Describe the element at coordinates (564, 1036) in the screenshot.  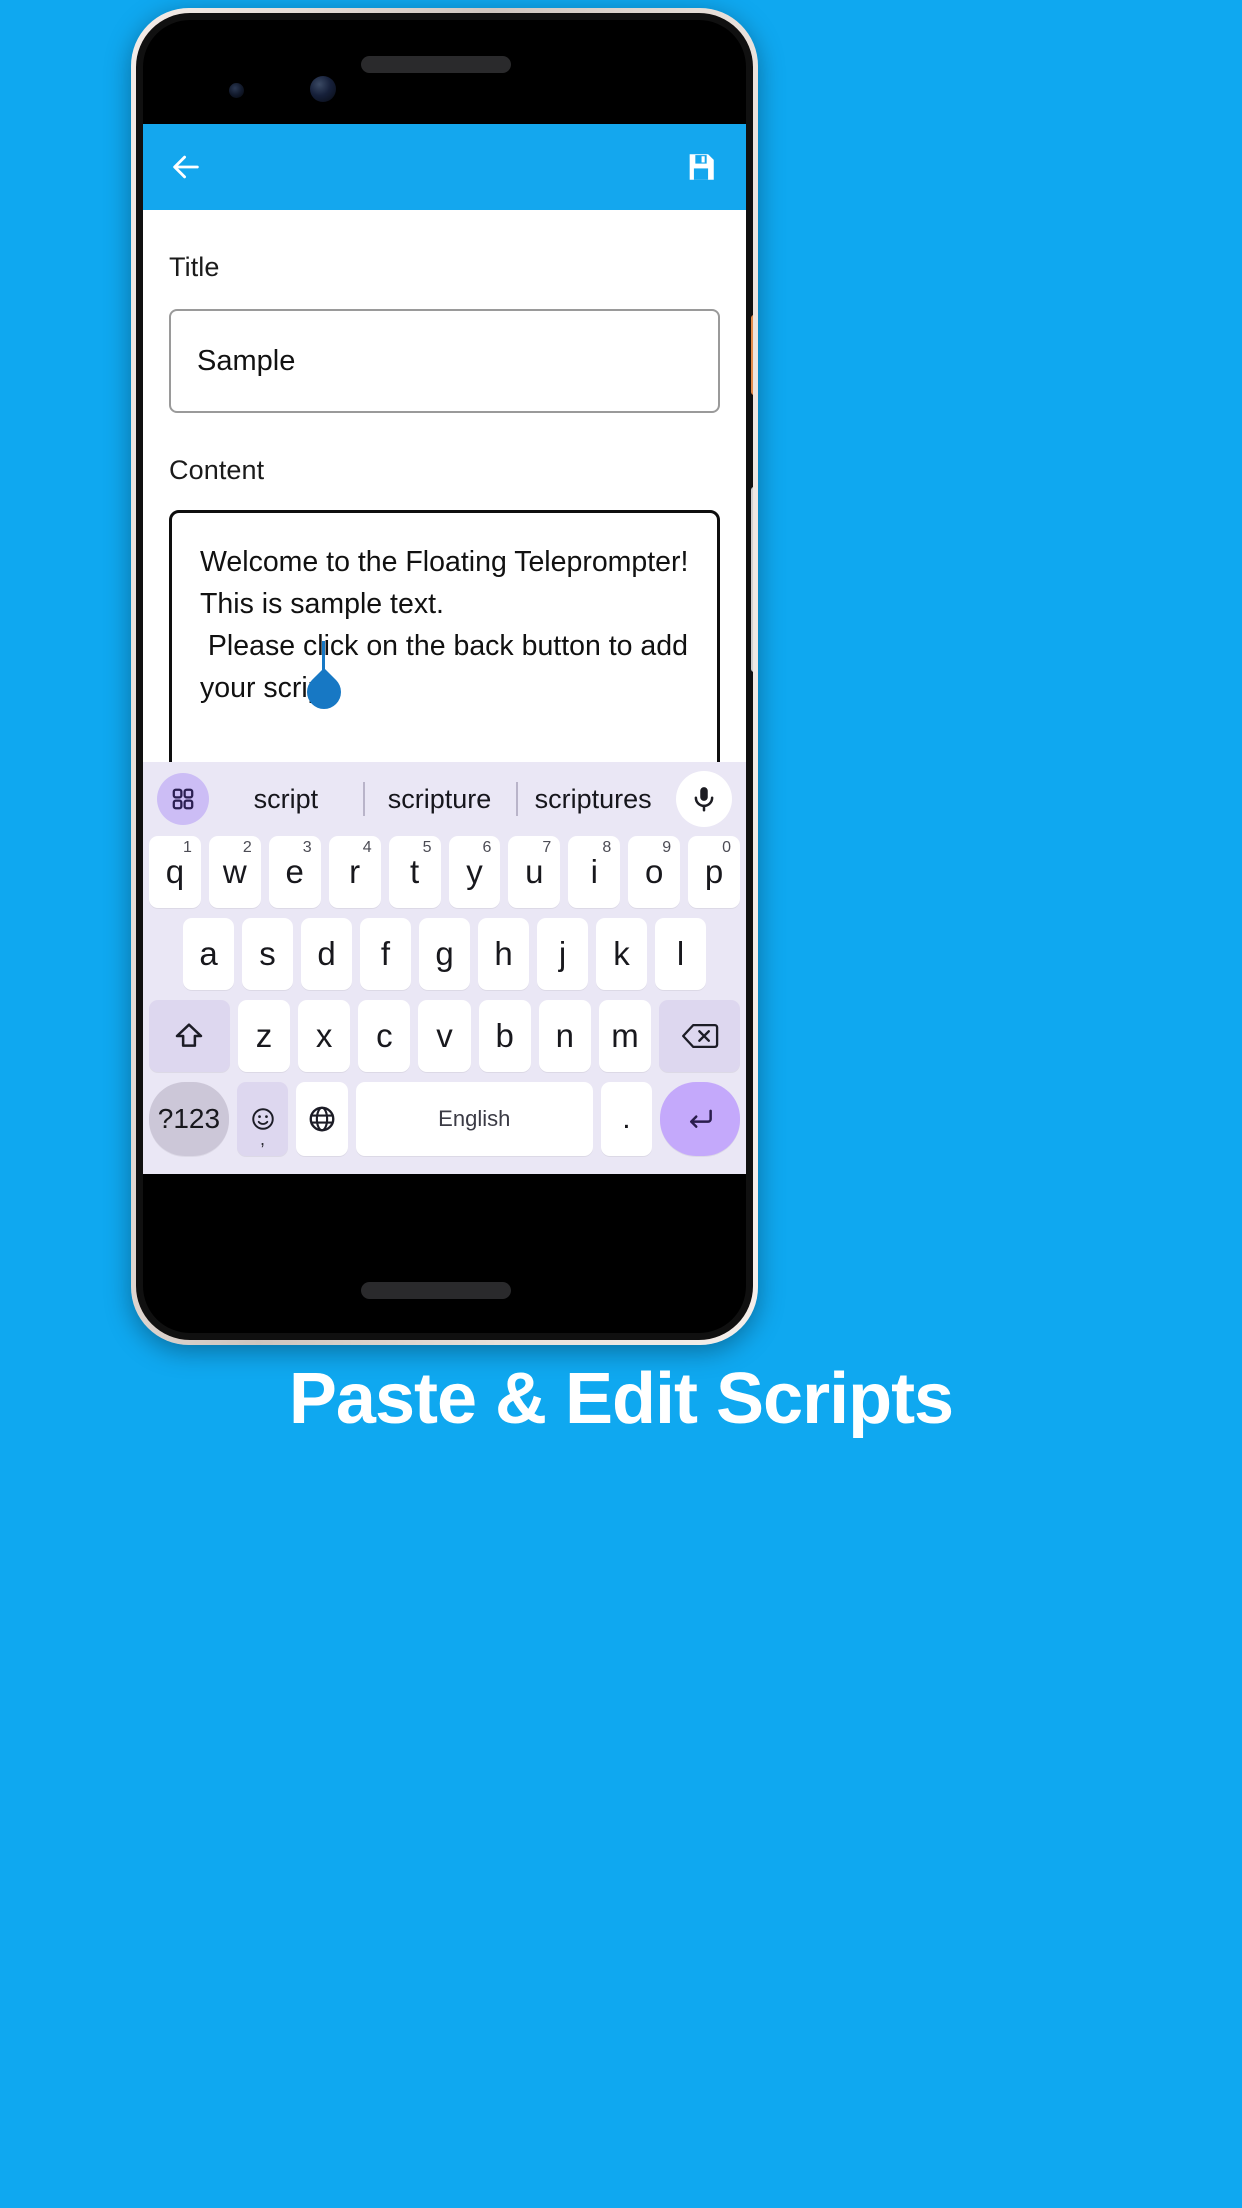
I see `key-n: n` at that location.